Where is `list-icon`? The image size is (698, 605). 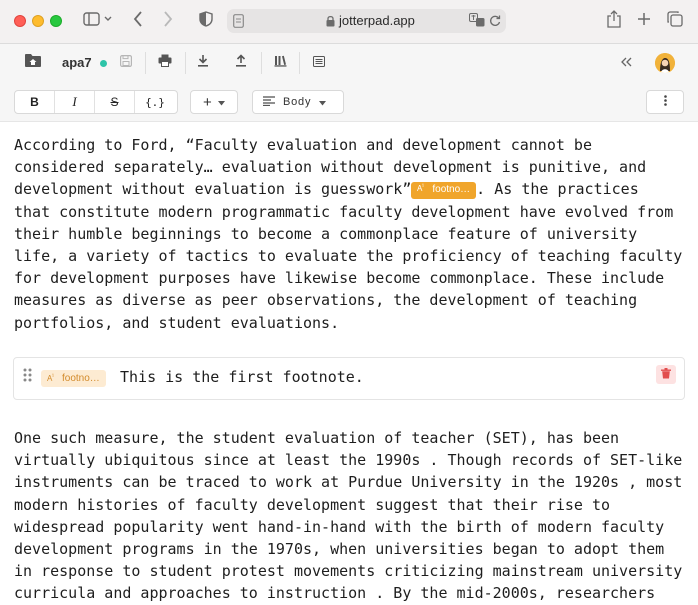
list-icon is located at coordinates (319, 63).